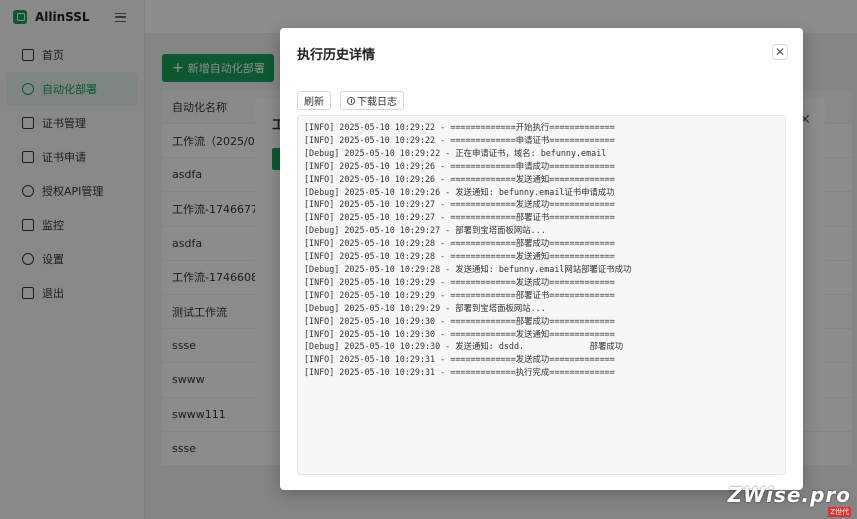 The height and width of the screenshot is (519, 857). What do you see at coordinates (839, 512) in the screenshot?
I see `watermark-badge: Z世代` at bounding box center [839, 512].